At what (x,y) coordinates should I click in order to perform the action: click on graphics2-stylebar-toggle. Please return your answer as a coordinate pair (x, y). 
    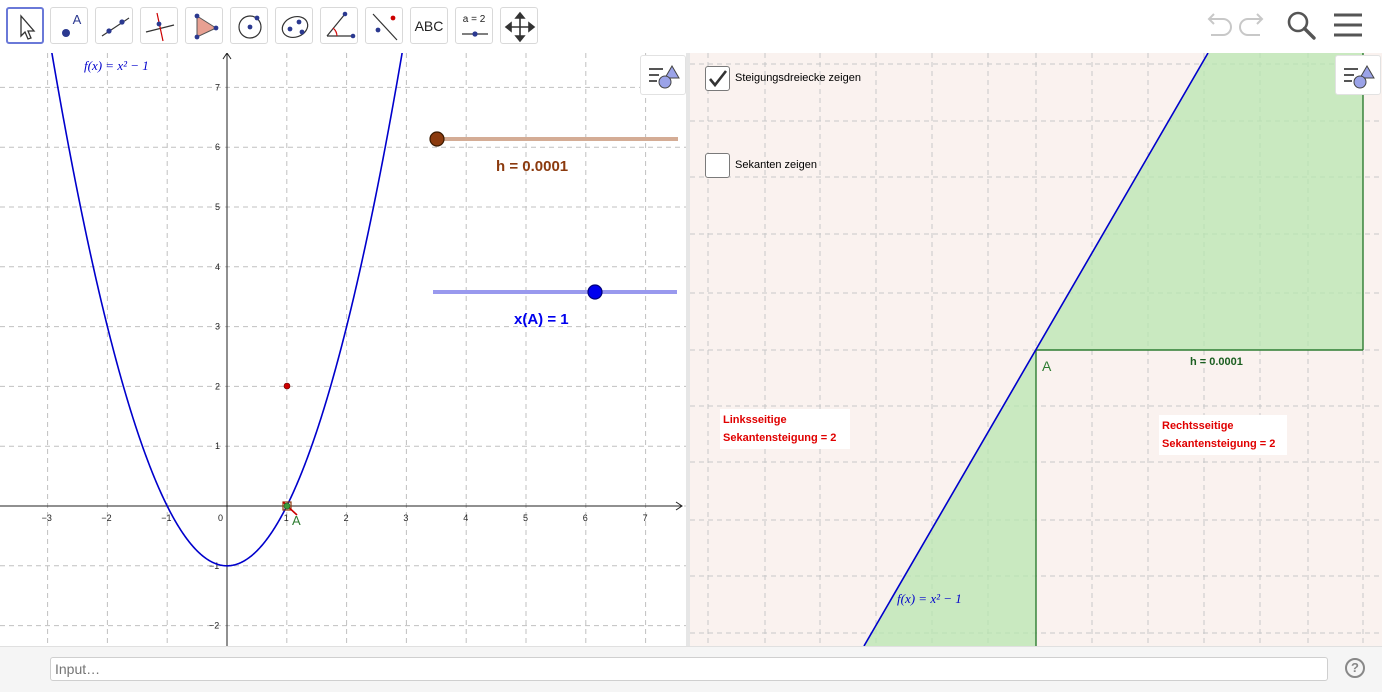
    Looking at the image, I should click on (1358, 75).